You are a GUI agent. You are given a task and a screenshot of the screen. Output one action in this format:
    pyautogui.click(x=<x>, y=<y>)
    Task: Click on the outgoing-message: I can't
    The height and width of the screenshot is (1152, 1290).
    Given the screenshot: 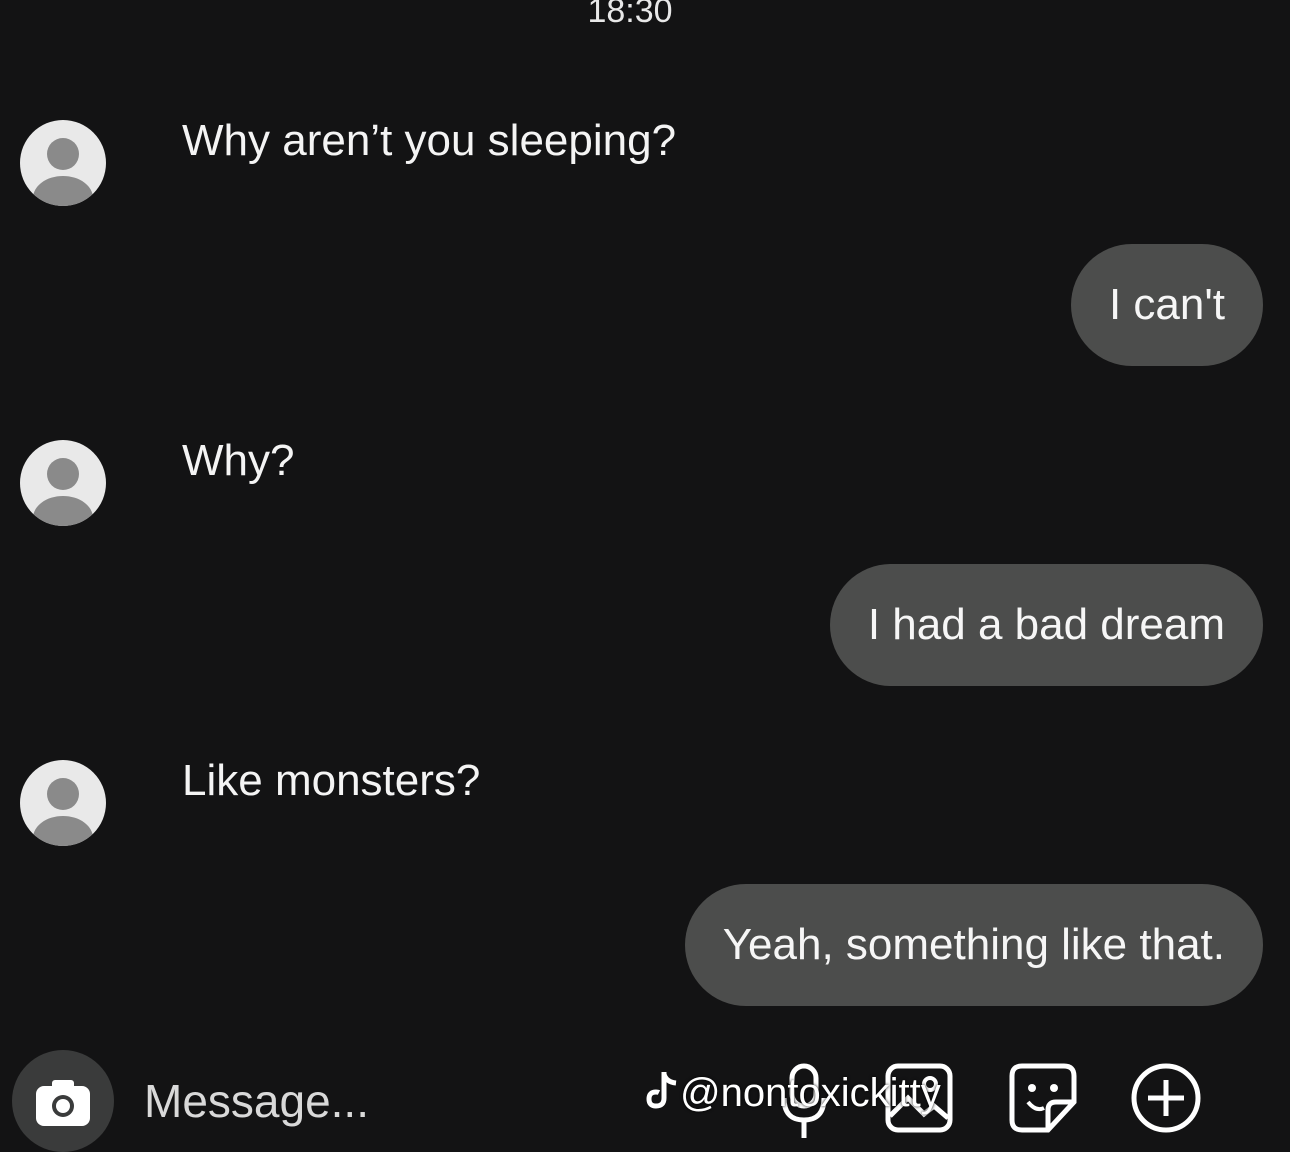 What is the action you would take?
    pyautogui.click(x=1166, y=305)
    